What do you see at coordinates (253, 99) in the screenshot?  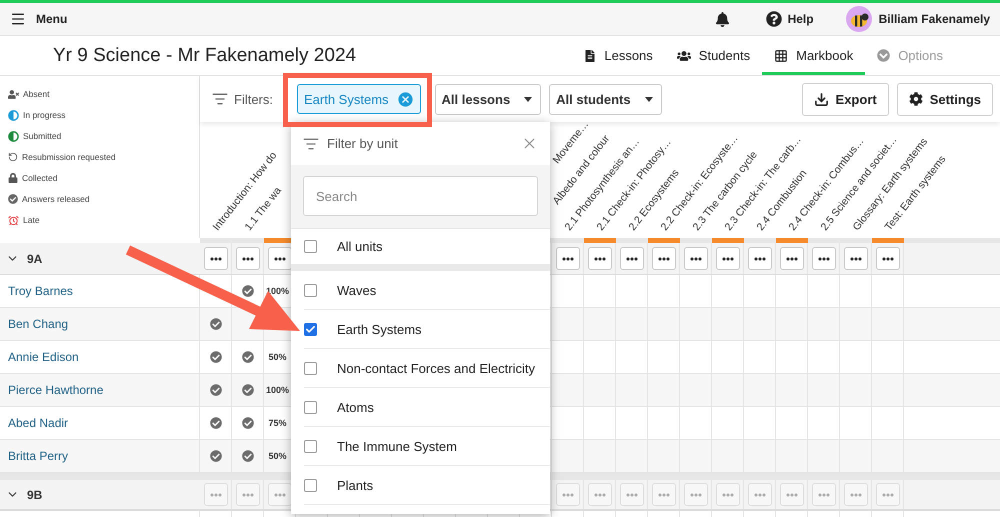 I see `filters-label: Filters:` at bounding box center [253, 99].